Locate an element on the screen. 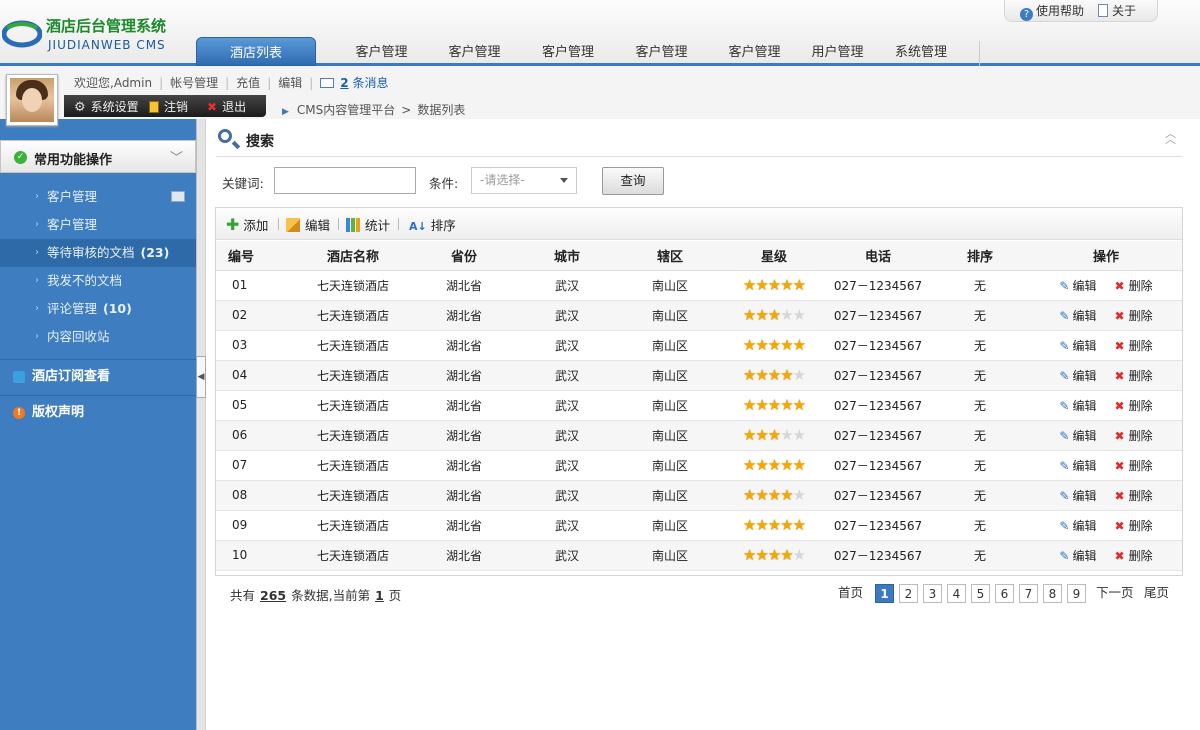  sort-button: A↓ 排序 is located at coordinates (432, 224).